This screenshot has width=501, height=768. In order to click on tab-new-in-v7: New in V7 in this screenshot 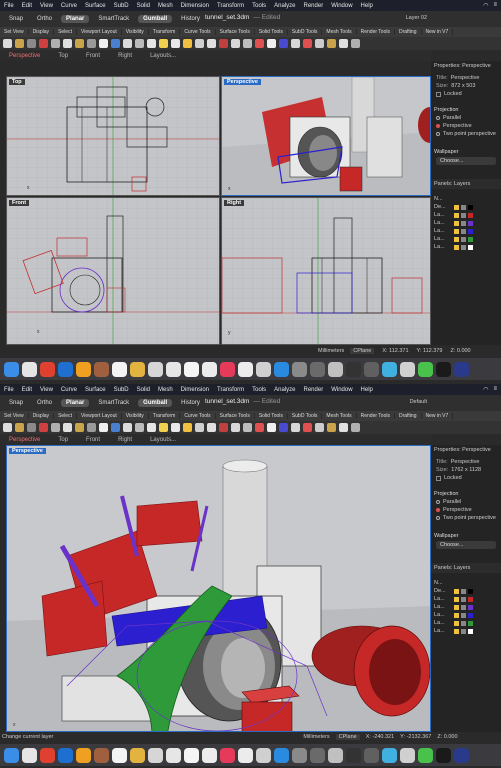, I will do `click(438, 32)`.